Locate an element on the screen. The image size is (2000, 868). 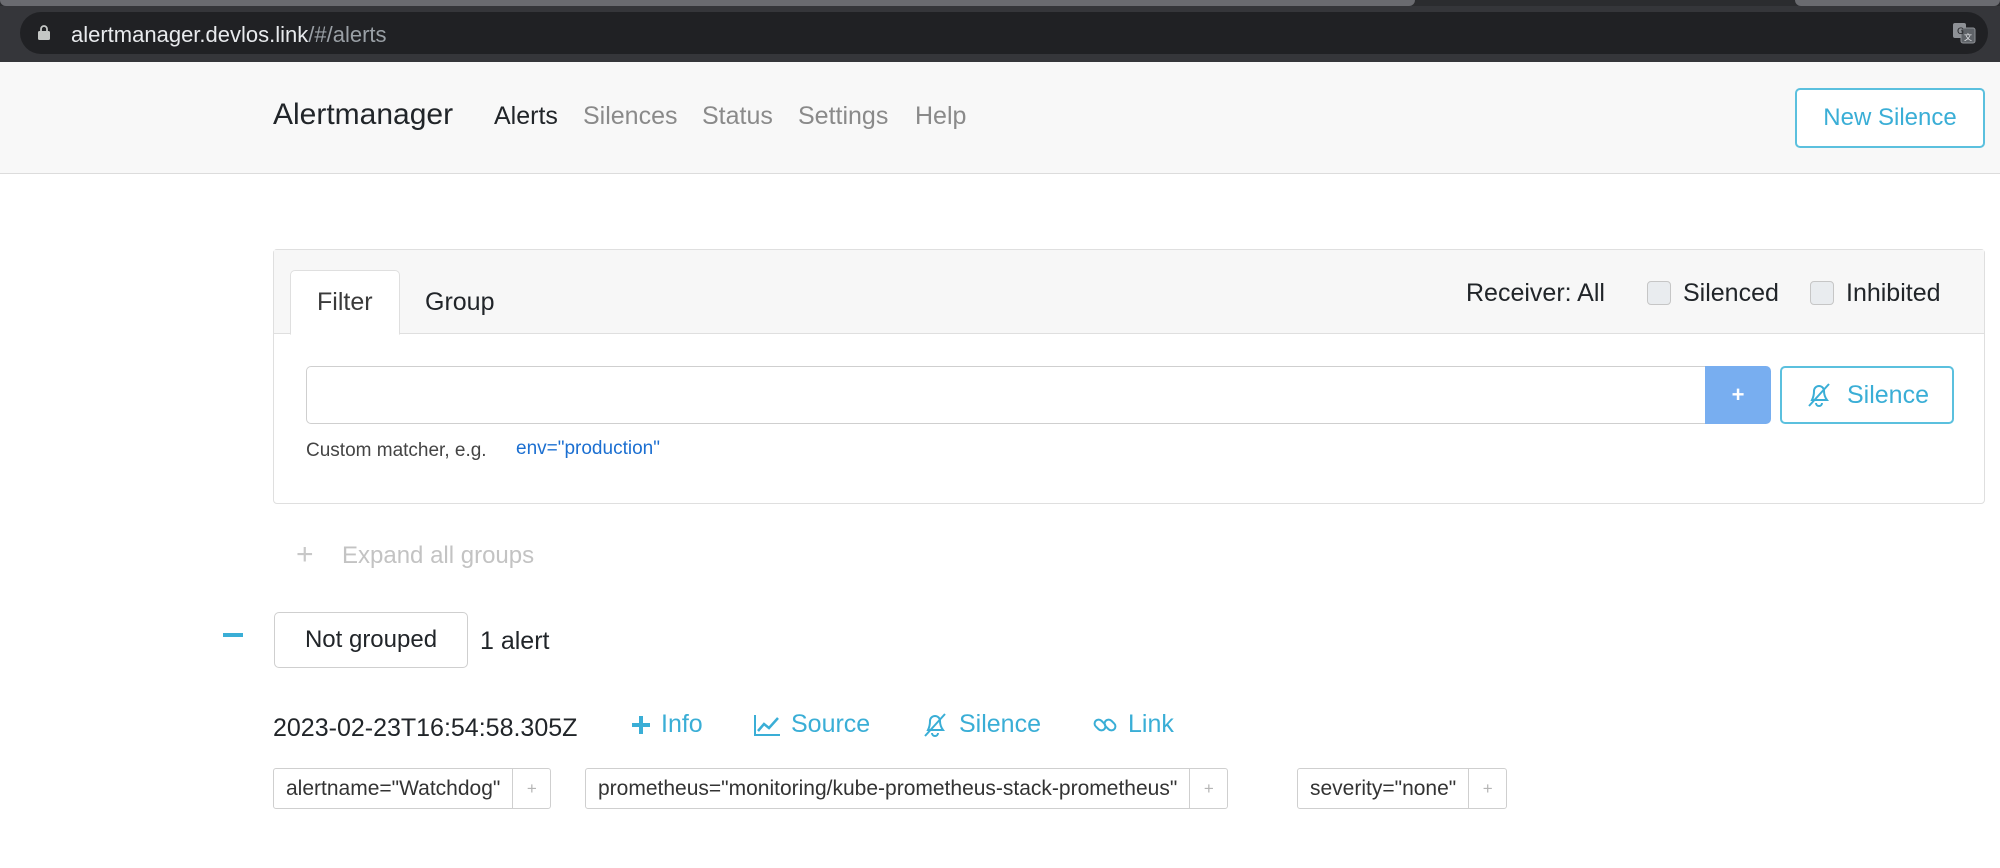
receiver-dropdown: Receiver: All is located at coordinates (1535, 293).